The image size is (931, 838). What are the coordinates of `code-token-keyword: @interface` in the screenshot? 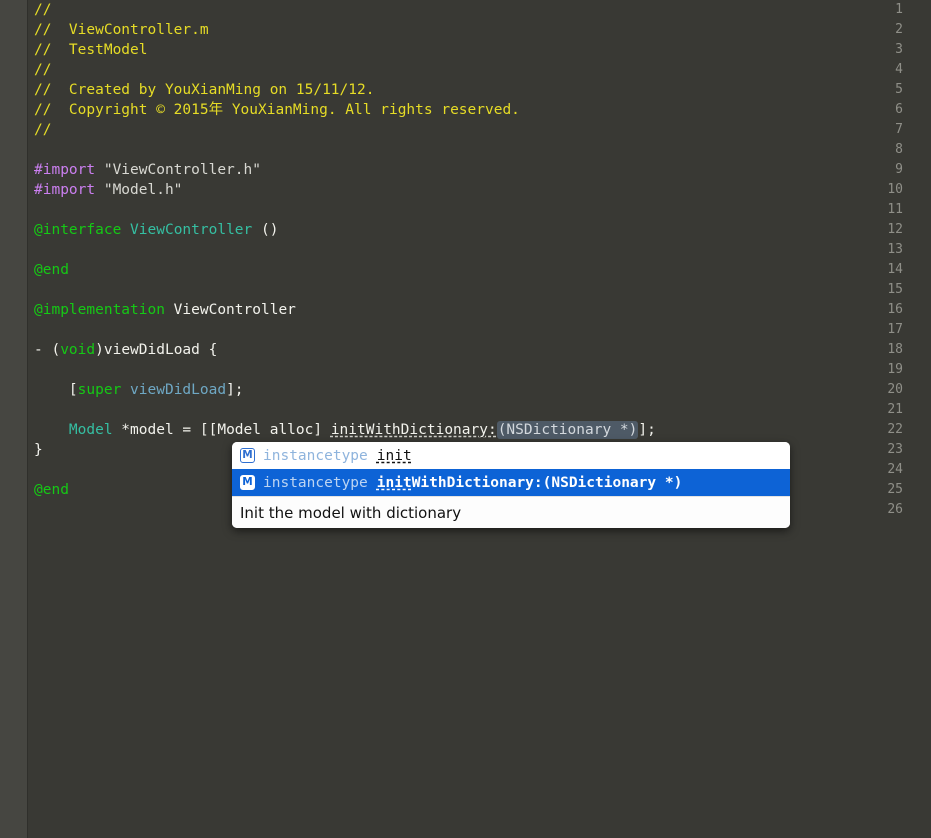 It's located at (78, 230).